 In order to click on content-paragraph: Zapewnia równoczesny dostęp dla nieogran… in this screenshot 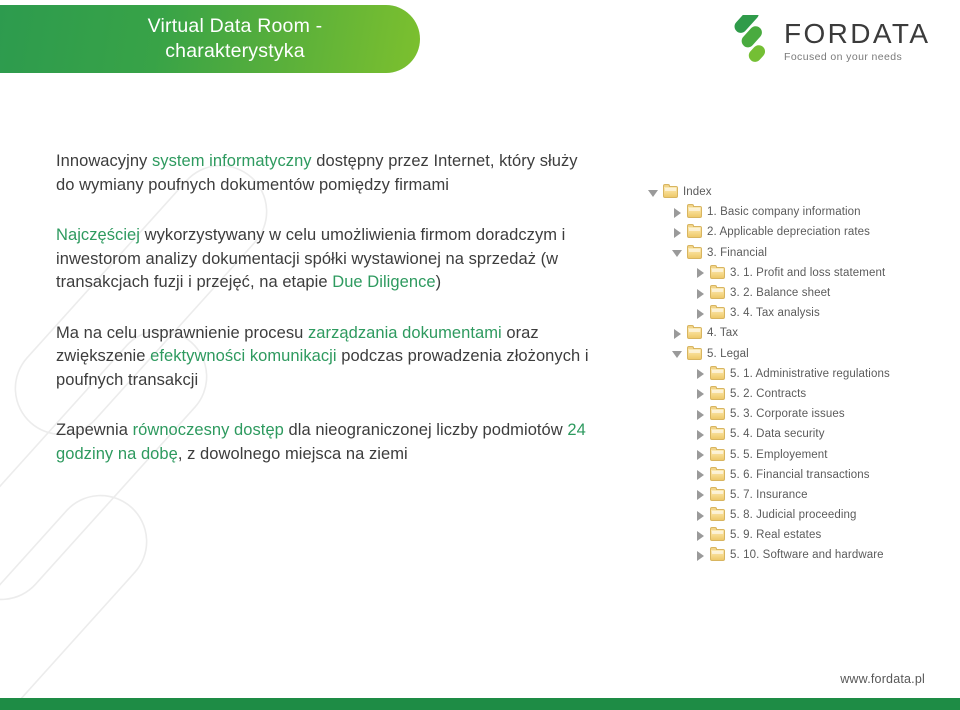, I will do `click(326, 442)`.